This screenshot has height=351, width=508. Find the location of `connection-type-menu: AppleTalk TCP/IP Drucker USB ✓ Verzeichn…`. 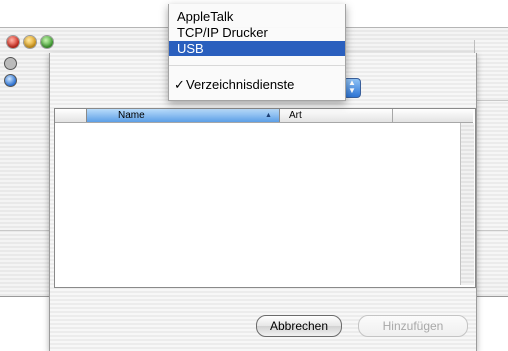

connection-type-menu: AppleTalk TCP/IP Drucker USB ✓ Verzeichn… is located at coordinates (257, 52).